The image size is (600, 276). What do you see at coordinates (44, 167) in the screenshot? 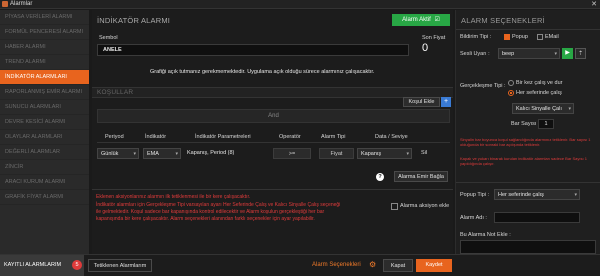
I see `sidebar-item-zincir: ZİNCİR` at bounding box center [44, 167].